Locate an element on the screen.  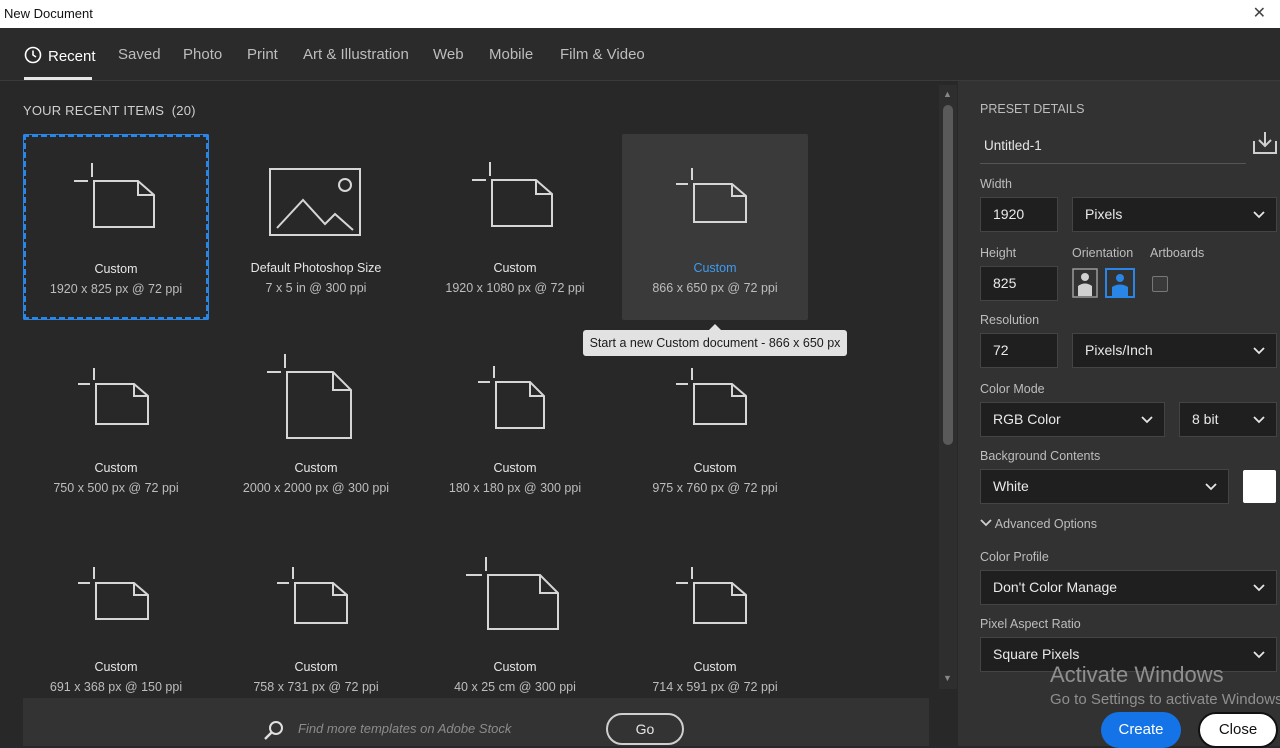
bit-depth-select: 8 bit is located at coordinates (1228, 419).